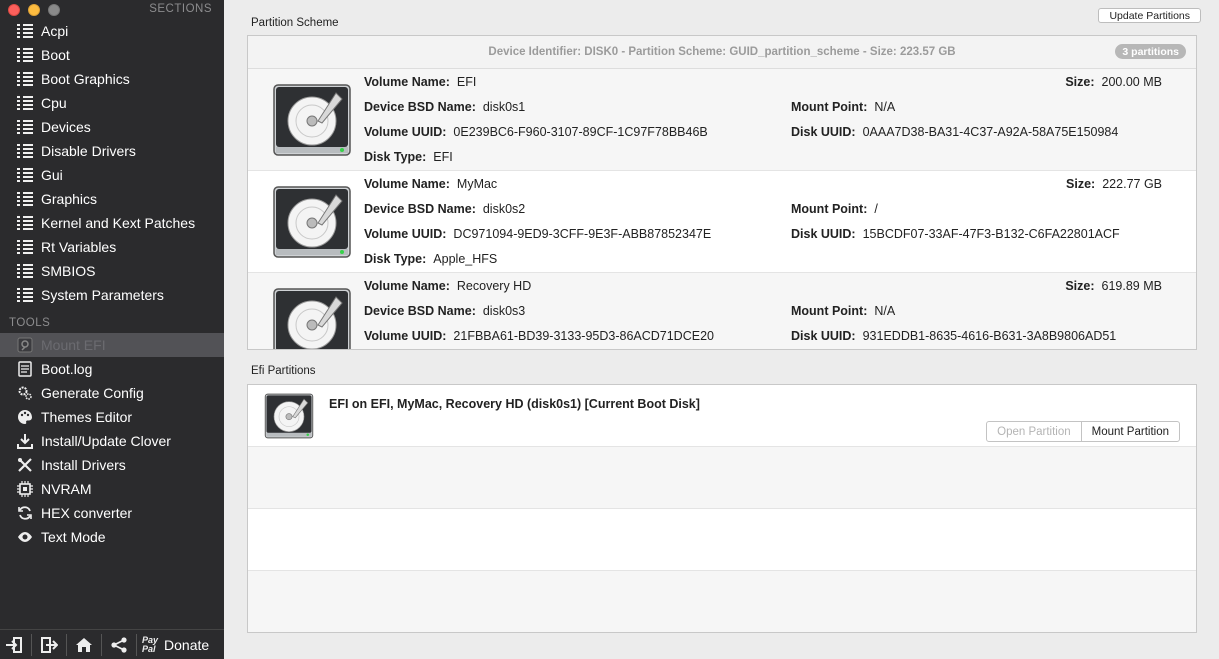  I want to click on partition-count-badge: 3 partitions, so click(1150, 51).